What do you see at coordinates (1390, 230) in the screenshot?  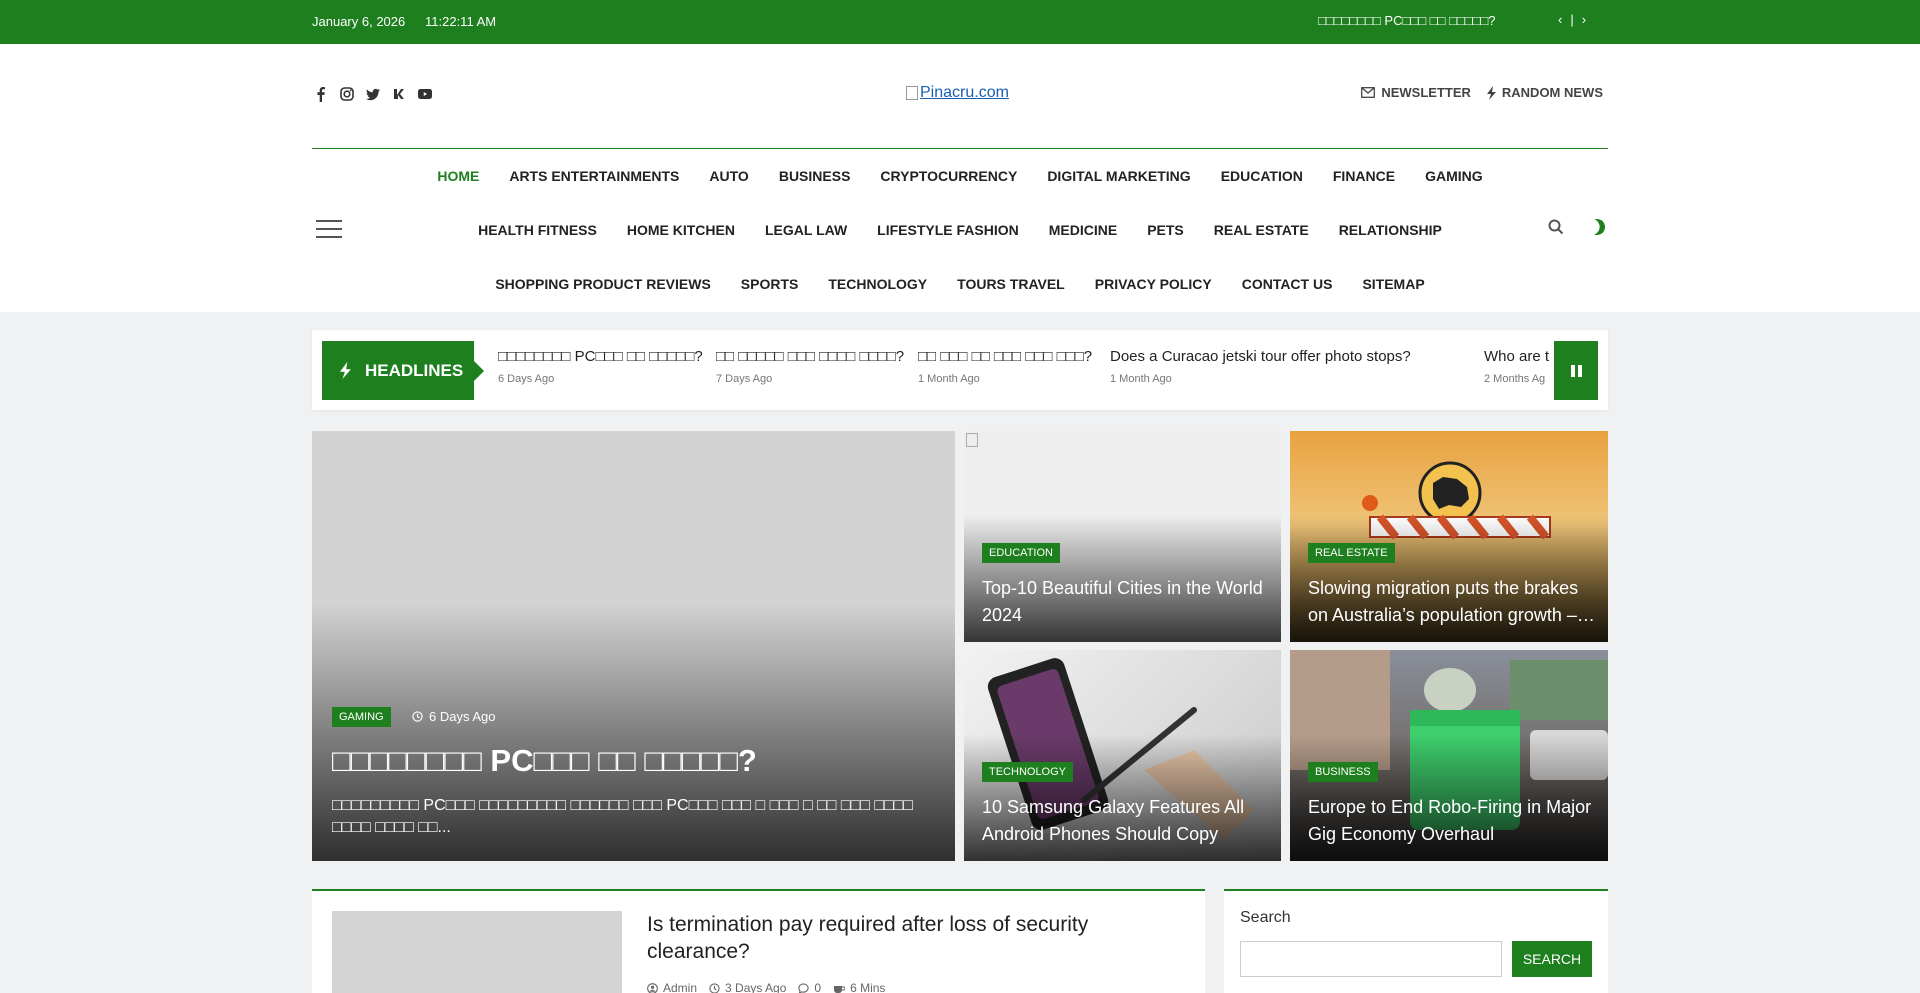 I see `nav-item: RELATIONSHIP` at bounding box center [1390, 230].